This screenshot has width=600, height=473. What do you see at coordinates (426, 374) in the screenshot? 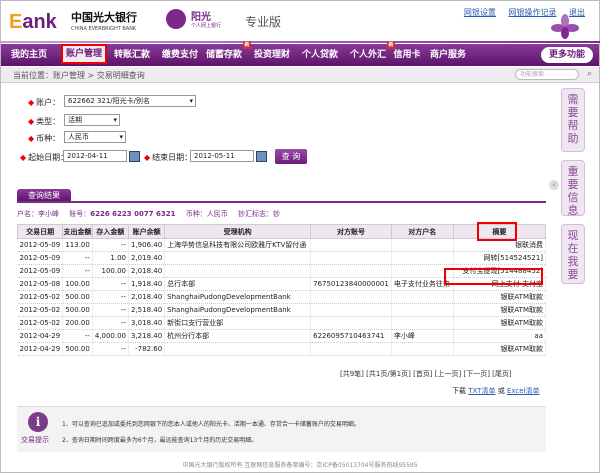
I see `pager: [共9笔] [共1页/第1页] [首页] [上一页] [下一页] [尾页]` at bounding box center [426, 374].